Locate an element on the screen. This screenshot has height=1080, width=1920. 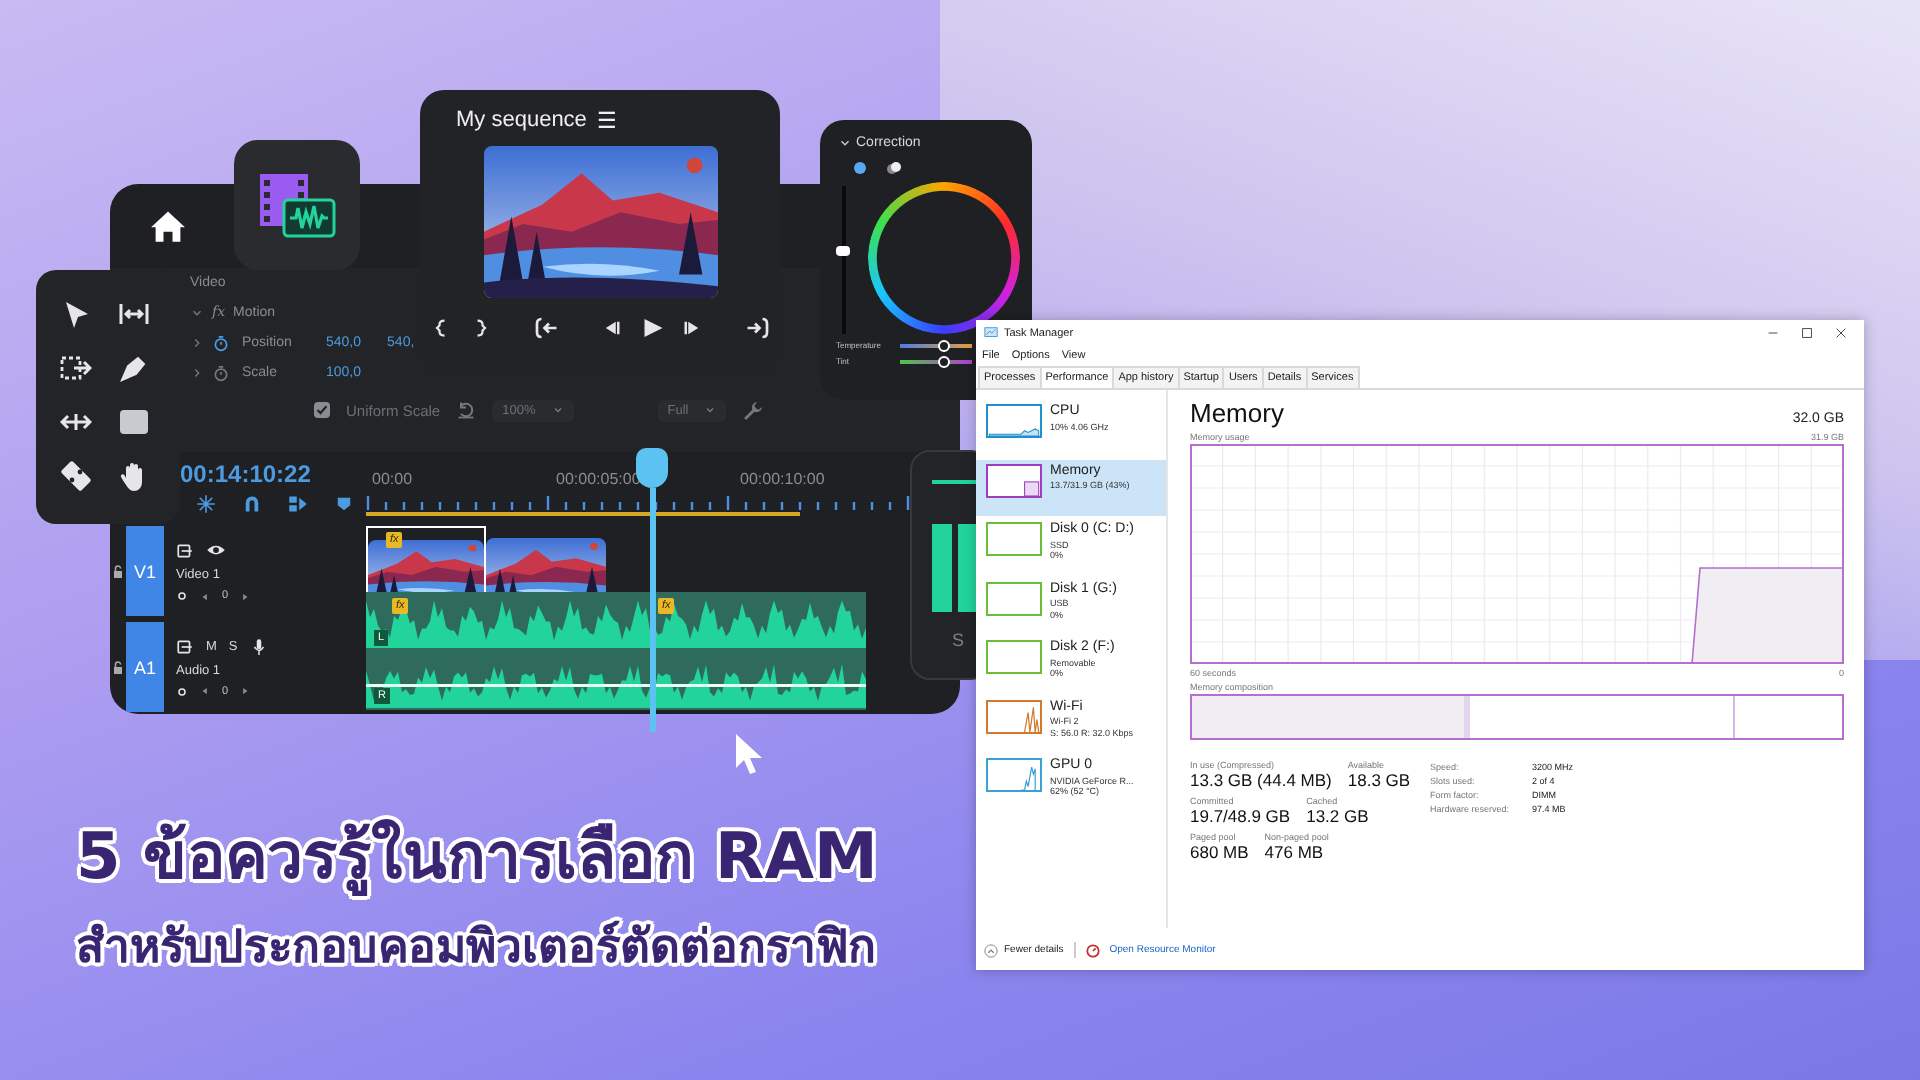
mark-in-icon is located at coordinates (441, 328).